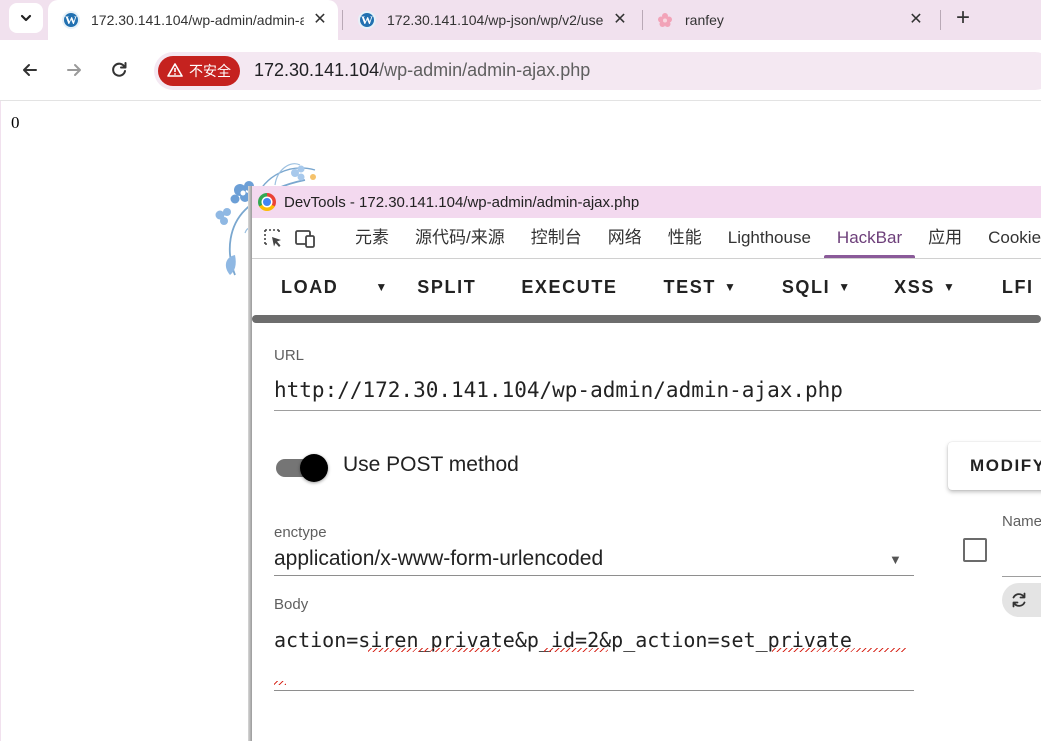 Image resolution: width=1041 pixels, height=741 pixels. What do you see at coordinates (1021, 576) in the screenshot?
I see `header-name-underline` at bounding box center [1021, 576].